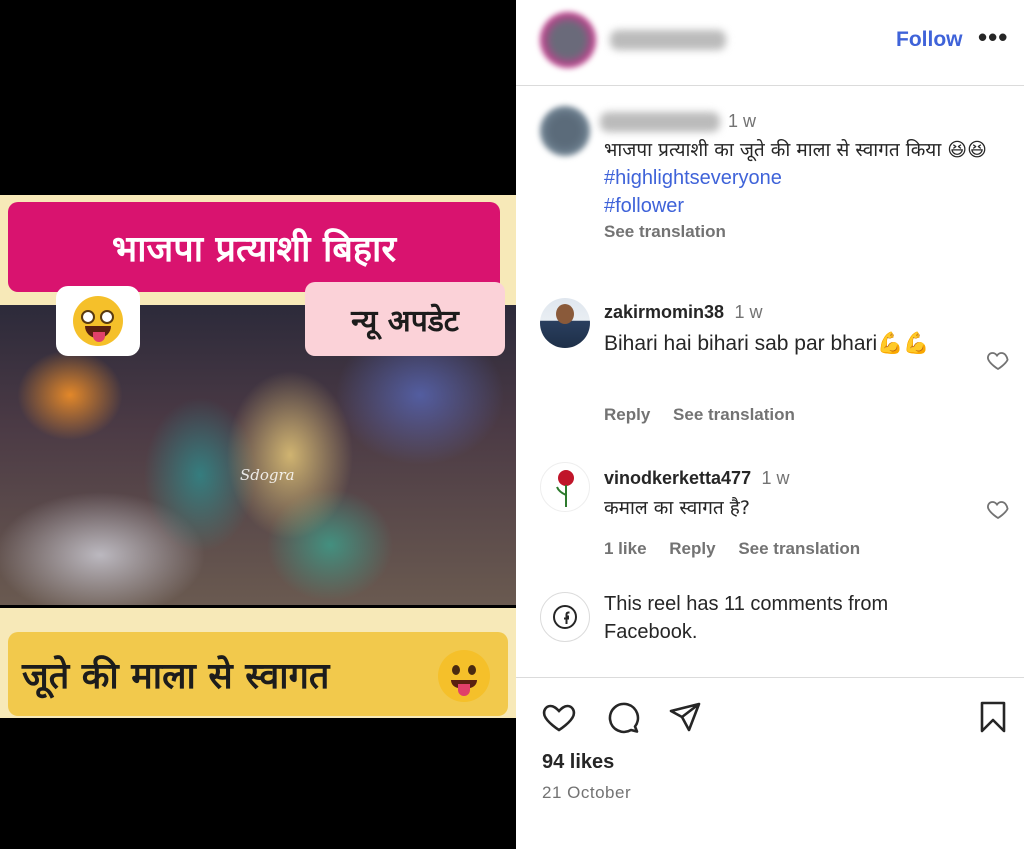  I want to click on caption-time: 1 w, so click(742, 121).